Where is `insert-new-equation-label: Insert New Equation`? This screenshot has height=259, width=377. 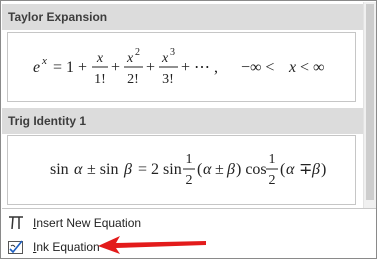
insert-new-equation-label: Insert New Equation is located at coordinates (87, 223).